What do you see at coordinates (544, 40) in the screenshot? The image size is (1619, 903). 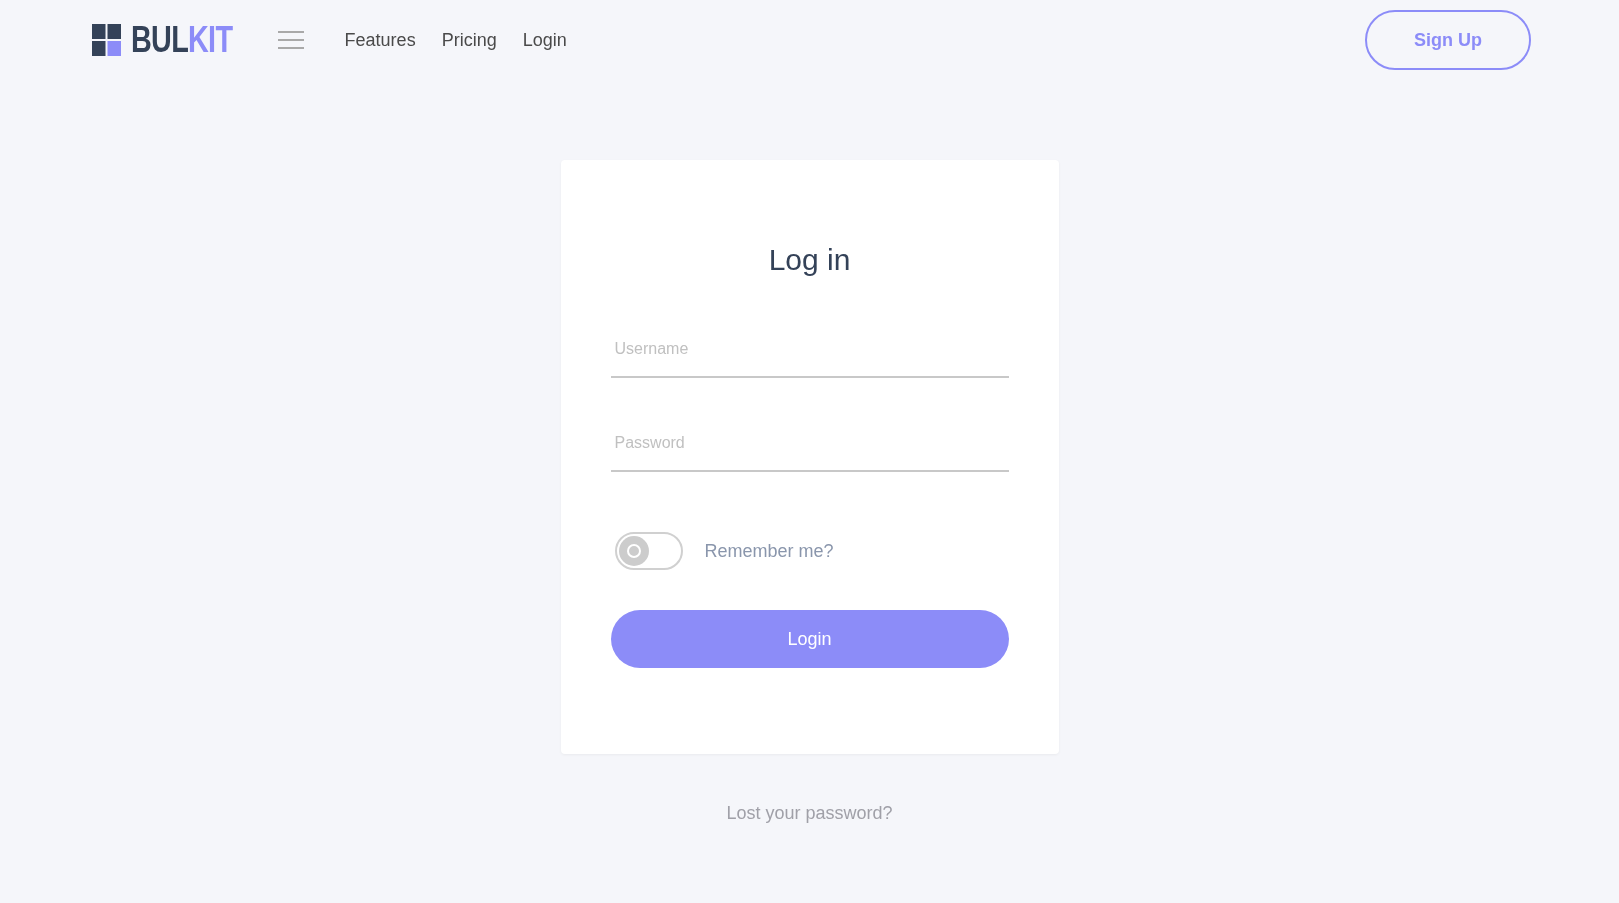 I see `nav-link: Login` at bounding box center [544, 40].